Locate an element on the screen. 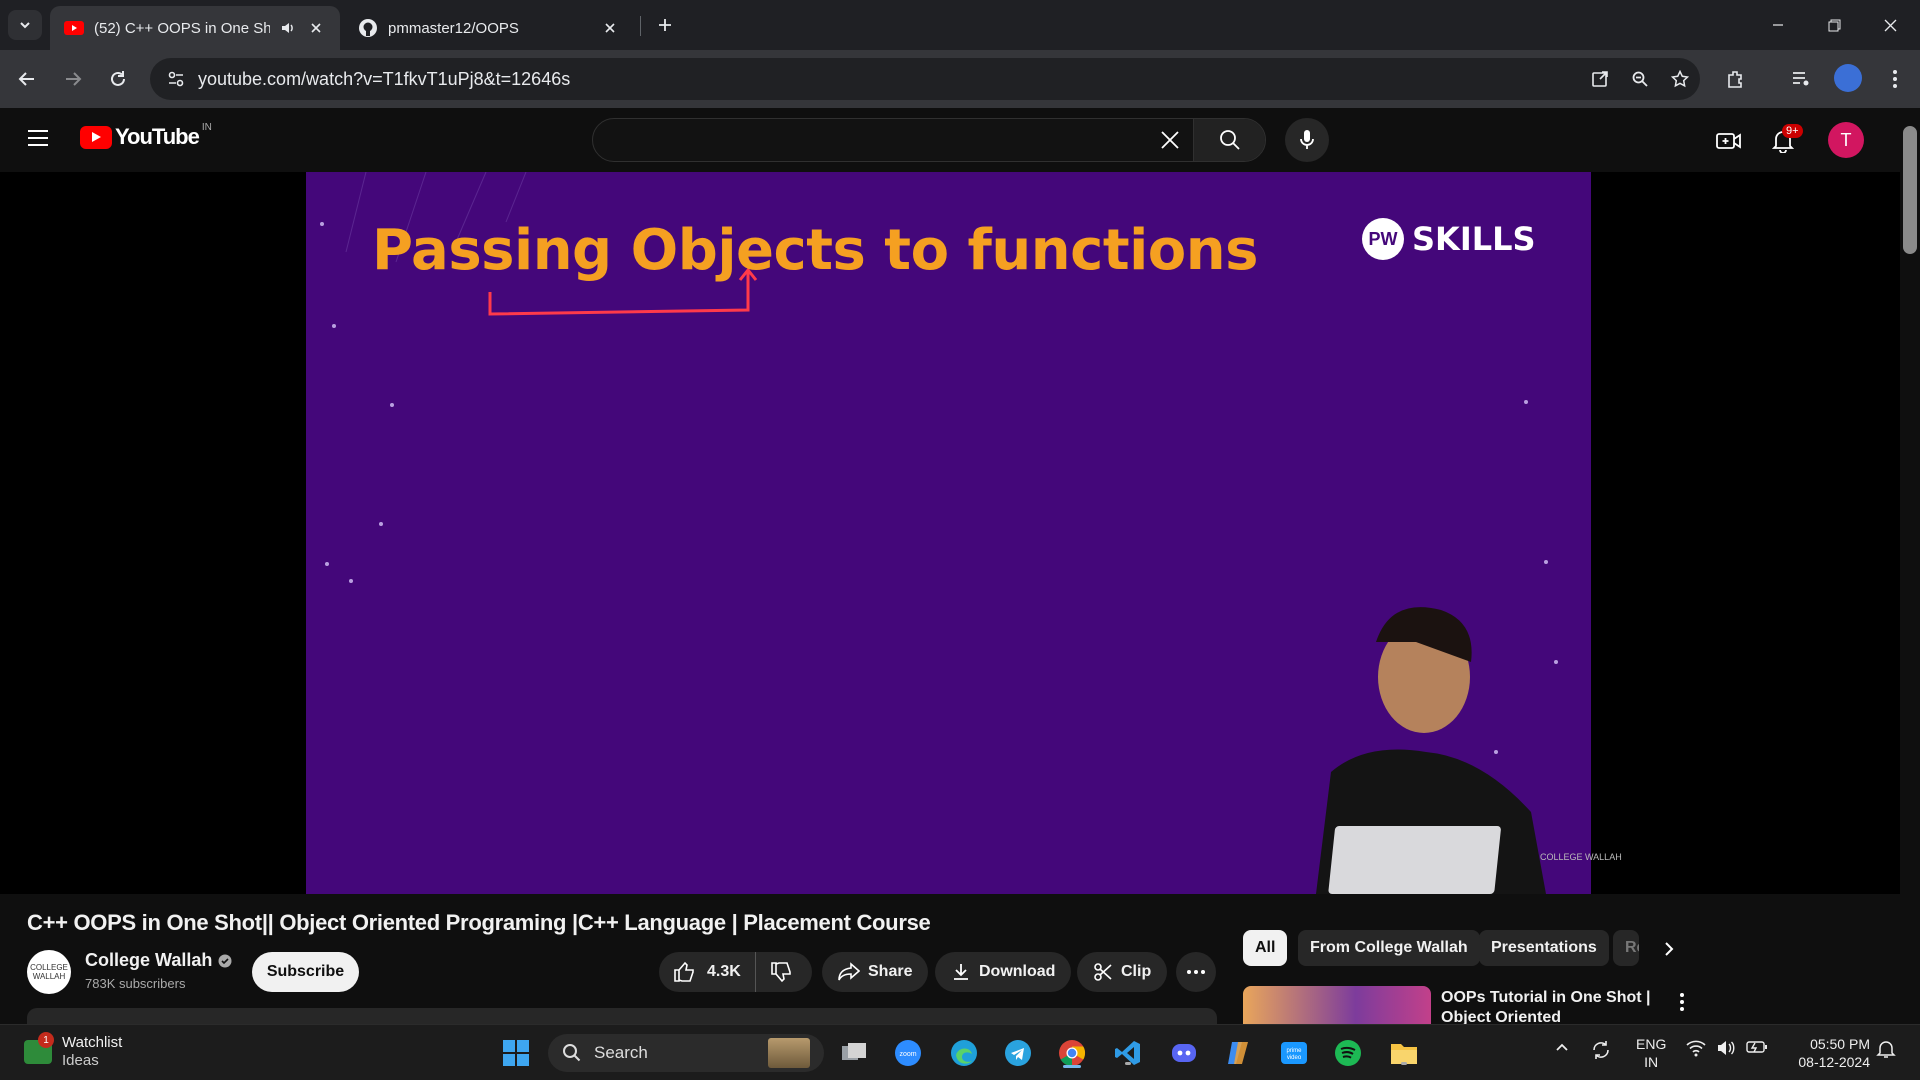  youtube-header: YouTube IN 9+ T is located at coordinates (950, 140).